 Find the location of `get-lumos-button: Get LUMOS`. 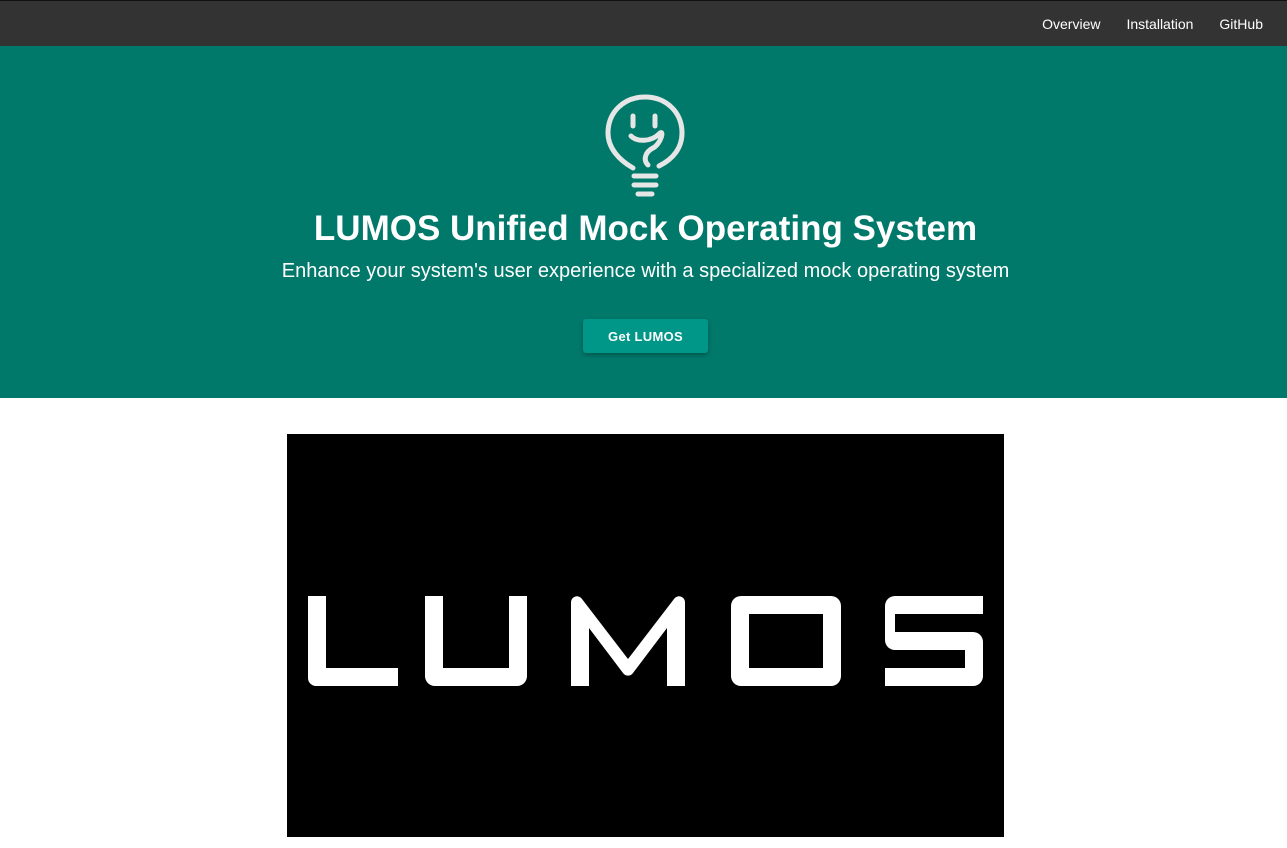

get-lumos-button: Get LUMOS is located at coordinates (645, 336).